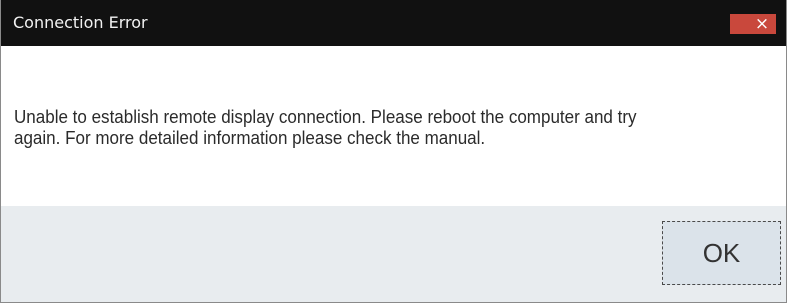 This screenshot has width=787, height=303. Describe the element at coordinates (753, 24) in the screenshot. I see `close-button: ×` at that location.